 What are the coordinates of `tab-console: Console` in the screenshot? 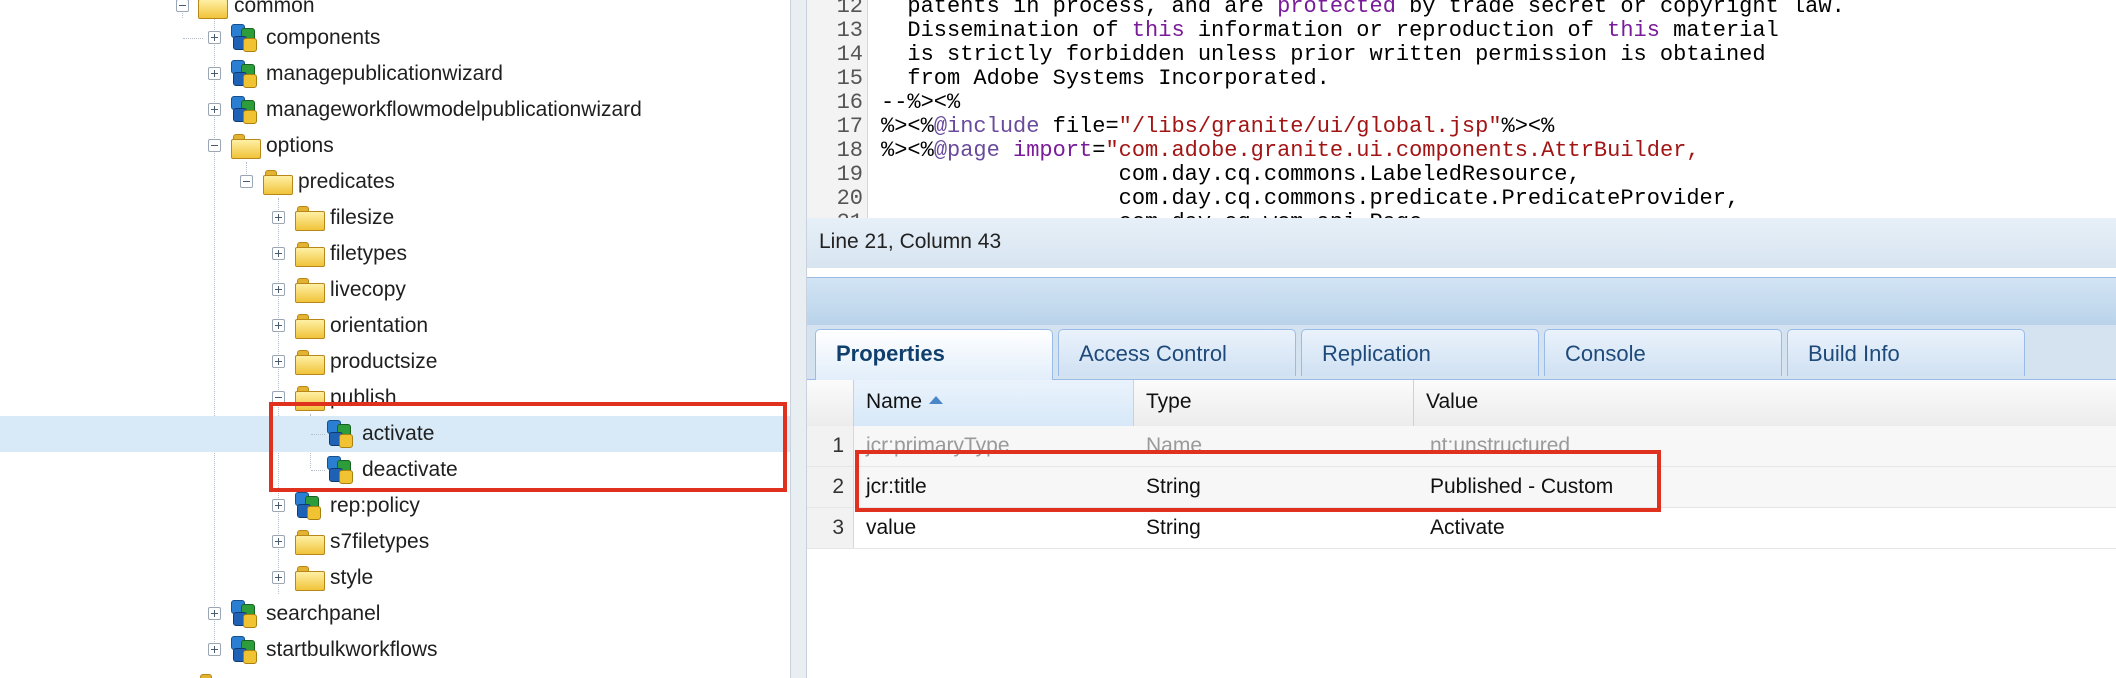 It's located at (1663, 352).